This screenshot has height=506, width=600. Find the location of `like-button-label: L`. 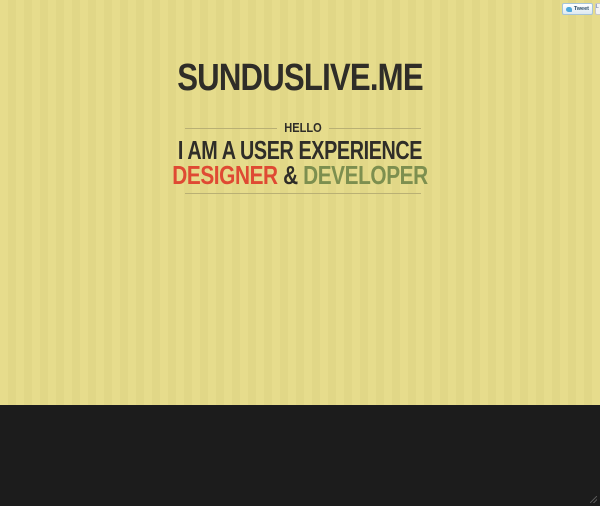

like-button-label: L is located at coordinates (597, 7).